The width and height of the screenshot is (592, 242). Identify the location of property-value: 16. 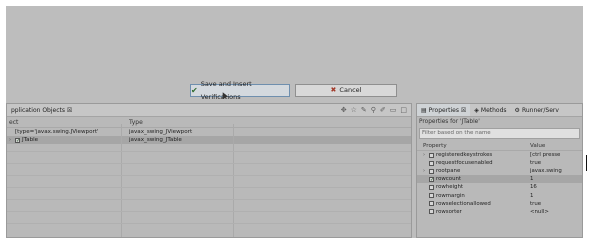
(533, 187).